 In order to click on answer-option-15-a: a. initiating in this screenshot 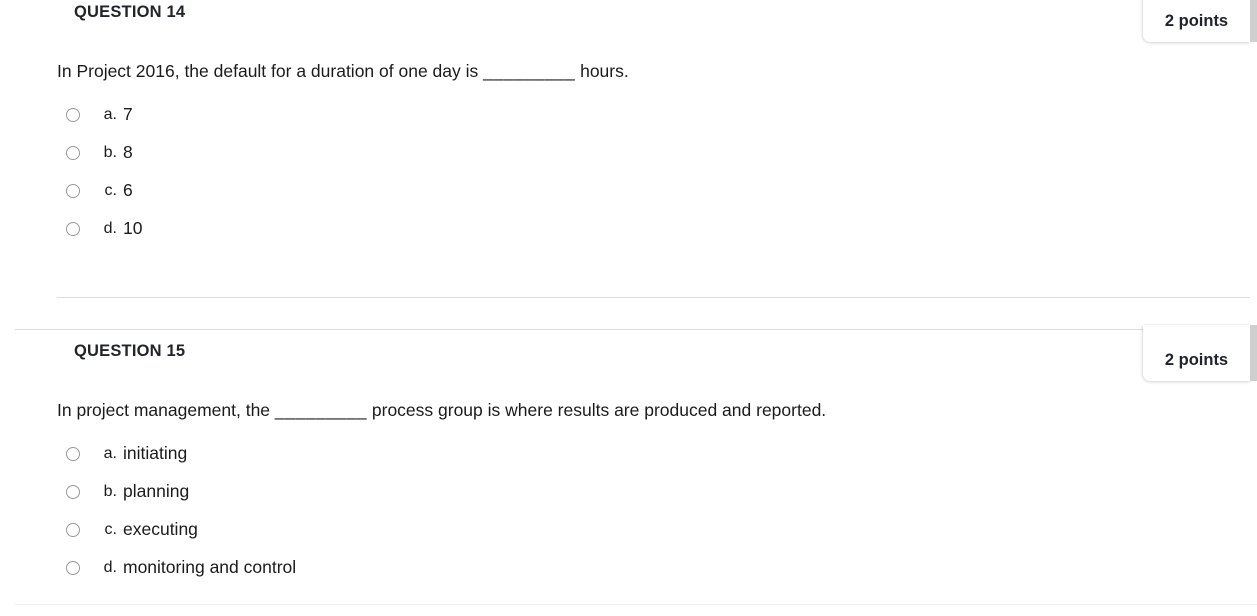, I will do `click(628, 454)`.